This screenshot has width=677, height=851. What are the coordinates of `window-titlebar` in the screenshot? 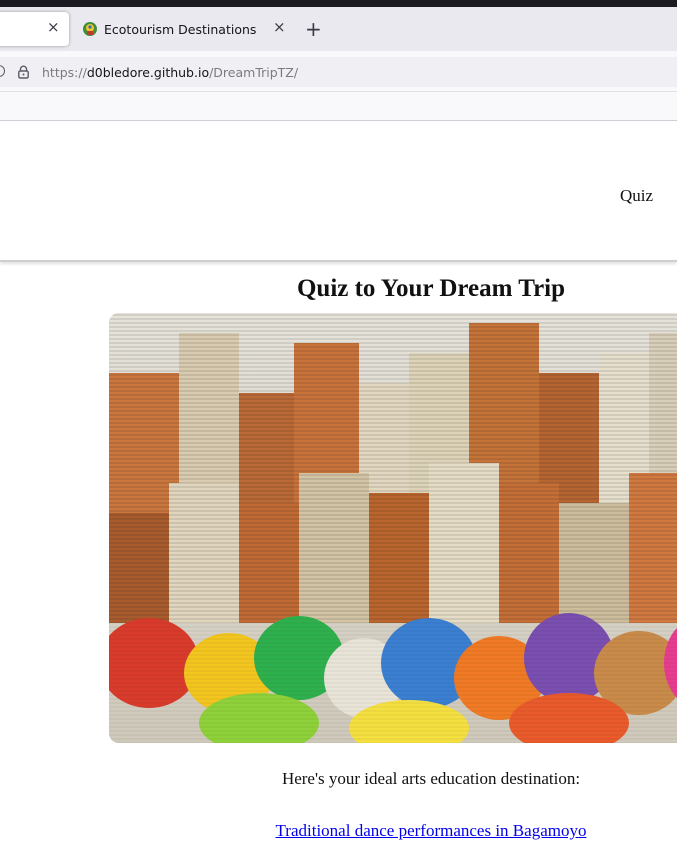 It's located at (338, 3).